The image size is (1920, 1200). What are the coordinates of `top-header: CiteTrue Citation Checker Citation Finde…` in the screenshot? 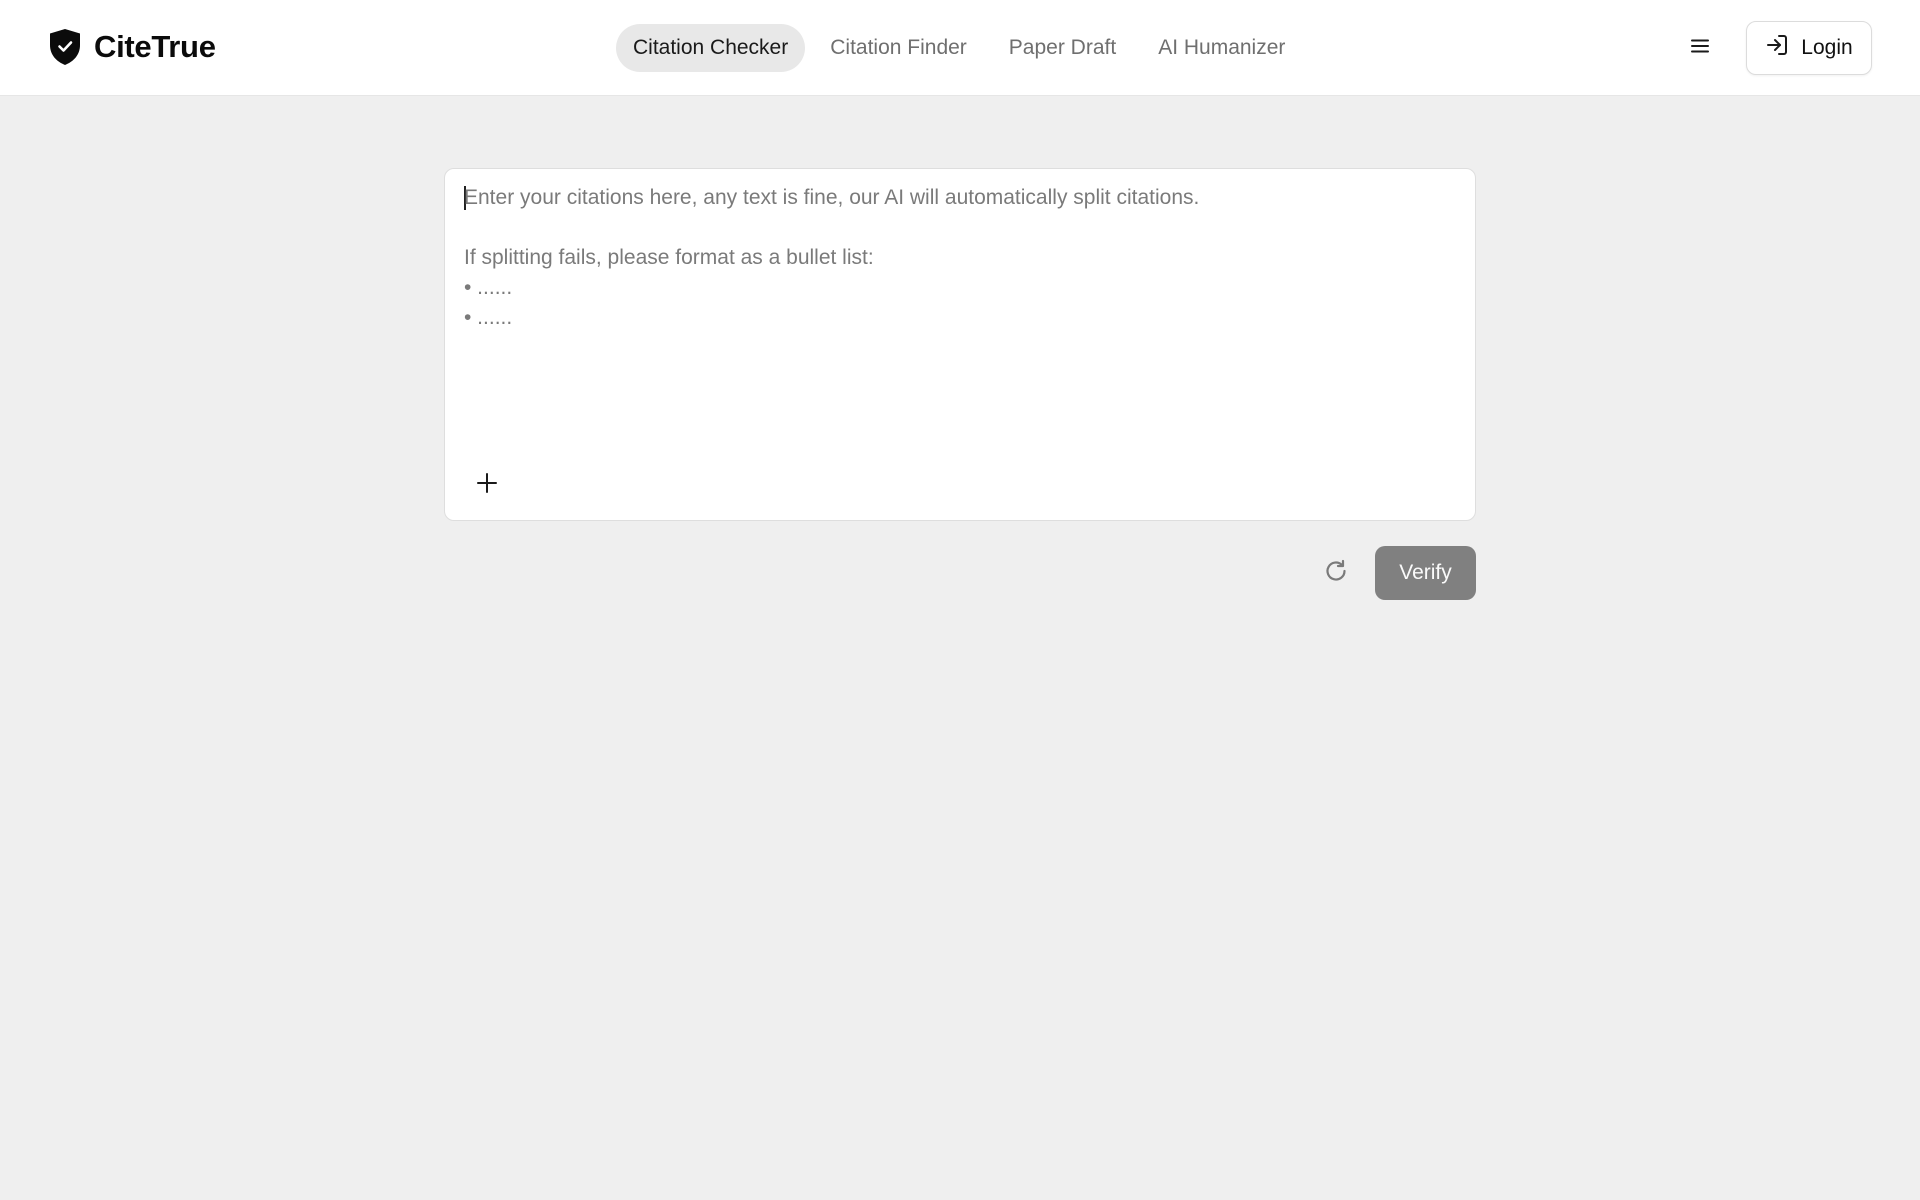 It's located at (960, 48).